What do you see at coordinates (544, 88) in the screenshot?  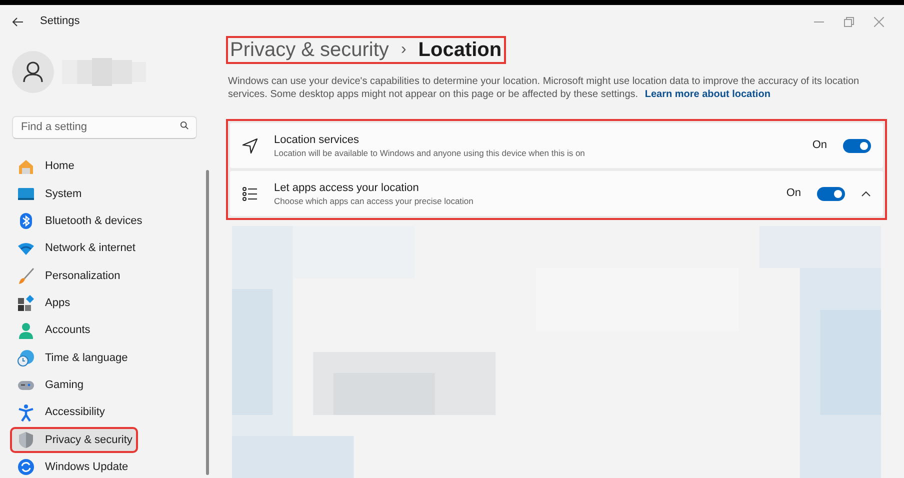 I see `description-text: Windows can use your device's capabilities to determine your location. Microsoft might use location data to improve the accuracy of its location services. Some desktop apps might not appear on this page or be affected by these settings. Learn more about location` at bounding box center [544, 88].